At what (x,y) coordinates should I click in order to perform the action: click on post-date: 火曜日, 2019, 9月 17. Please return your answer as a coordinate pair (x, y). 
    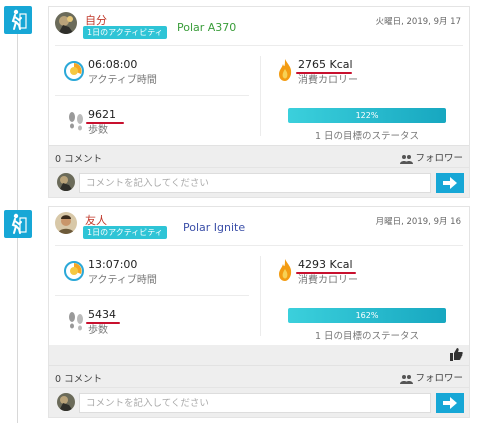
    Looking at the image, I should click on (418, 22).